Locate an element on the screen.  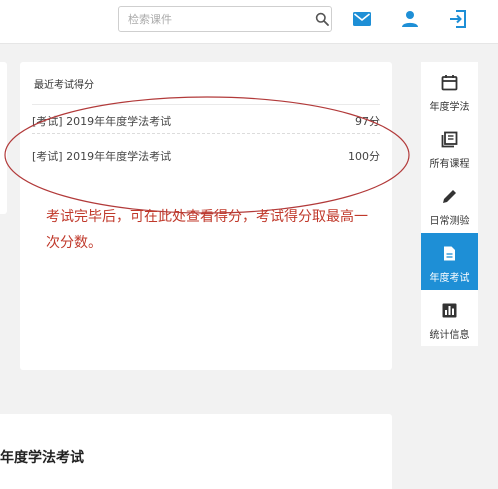
partial-card-left is located at coordinates (3, 138).